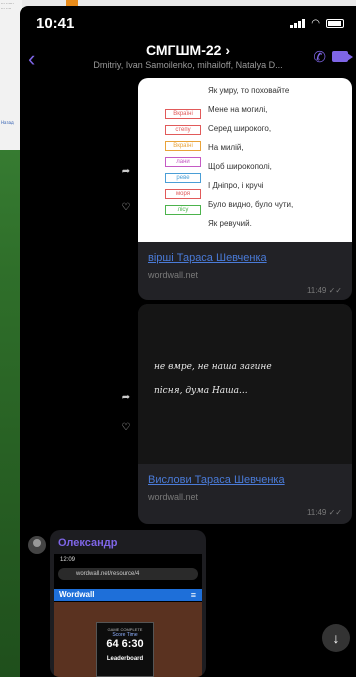 The height and width of the screenshot is (677, 356). Describe the element at coordinates (193, 595) in the screenshot. I see `menu-icon: ≡` at that location.